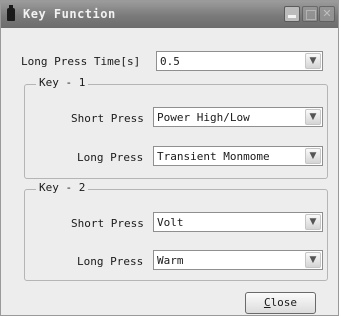 The image size is (341, 316). I want to click on long-press-time-select: 0.5 ▼, so click(239, 61).